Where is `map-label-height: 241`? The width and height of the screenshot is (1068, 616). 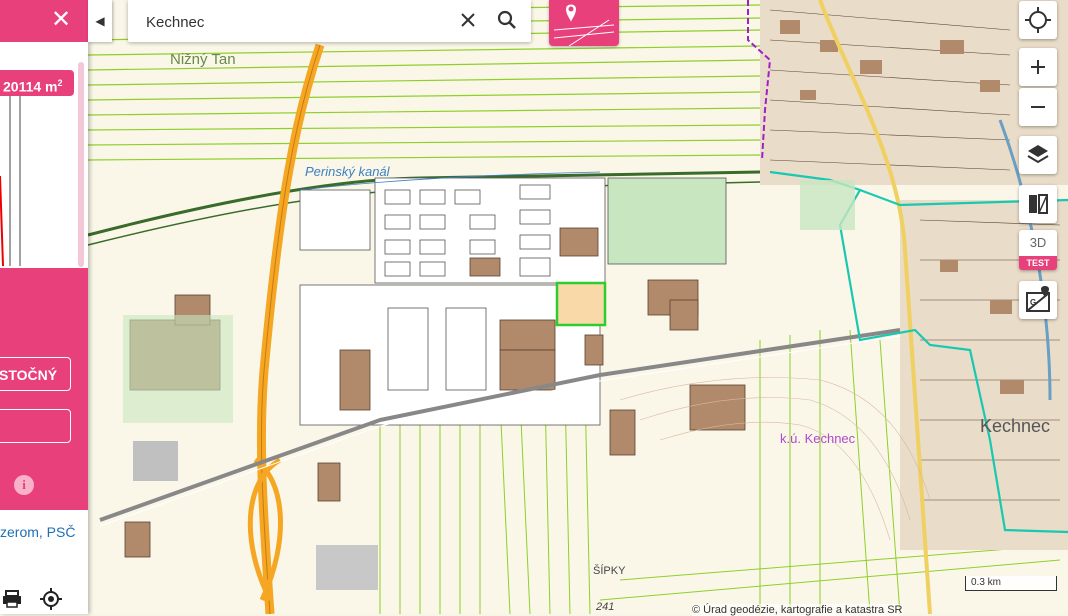
map-label-height: 241 is located at coordinates (604, 607).